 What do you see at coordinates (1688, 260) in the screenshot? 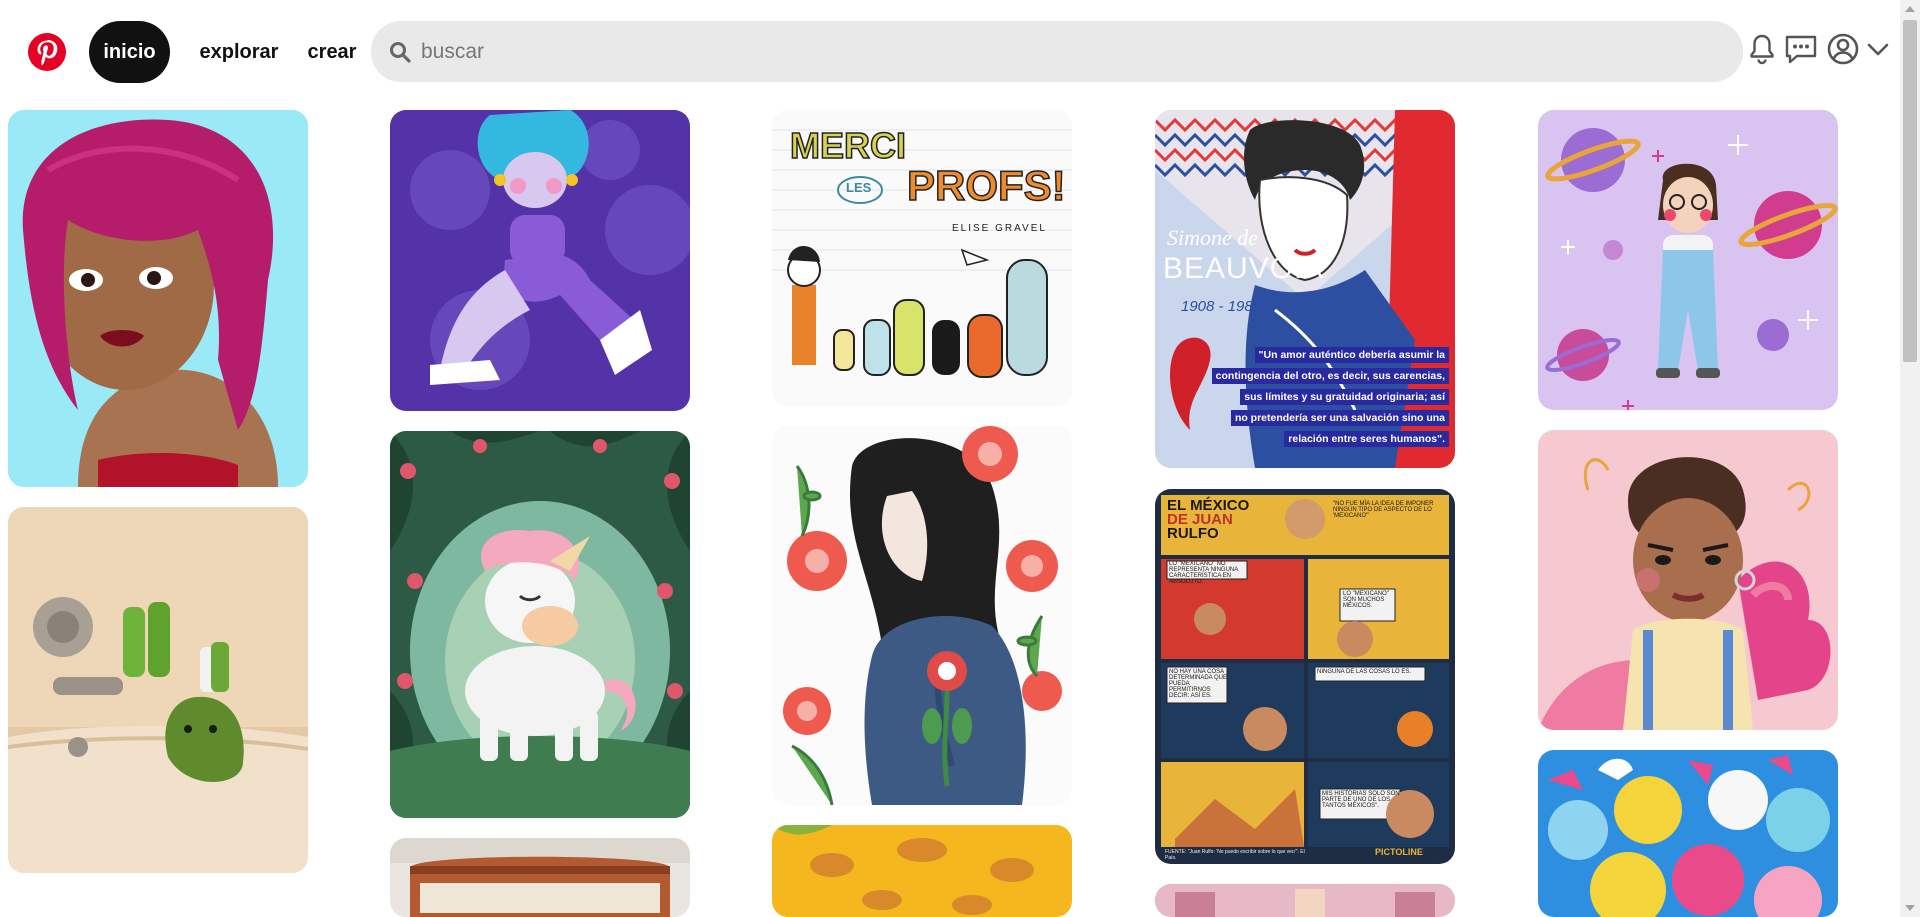
I see `pin-girl-with-planets` at bounding box center [1688, 260].